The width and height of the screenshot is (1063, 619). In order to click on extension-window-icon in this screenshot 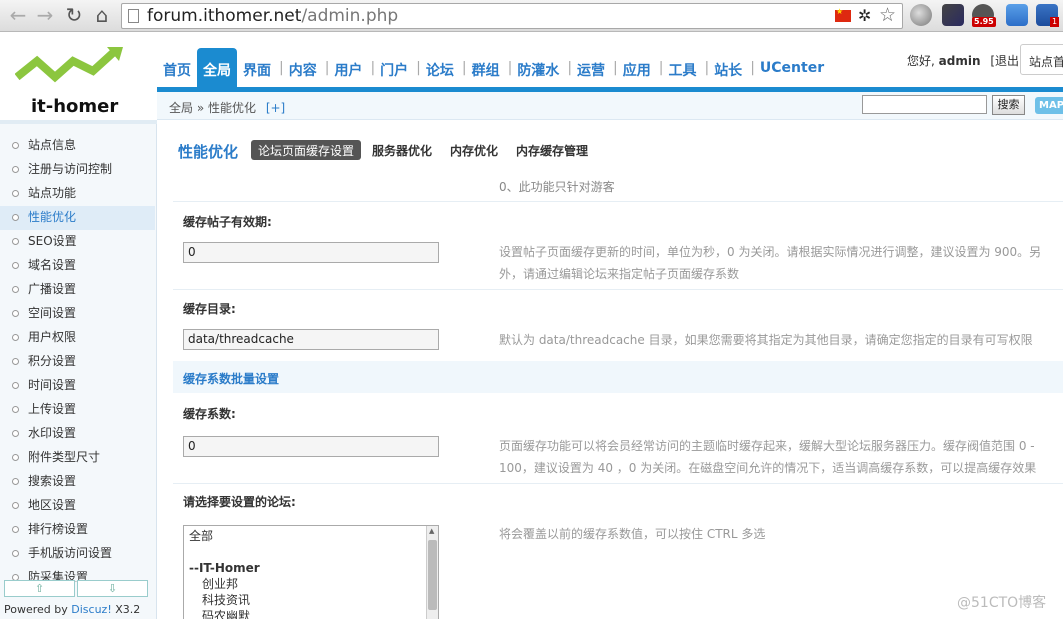, I will do `click(1017, 15)`.